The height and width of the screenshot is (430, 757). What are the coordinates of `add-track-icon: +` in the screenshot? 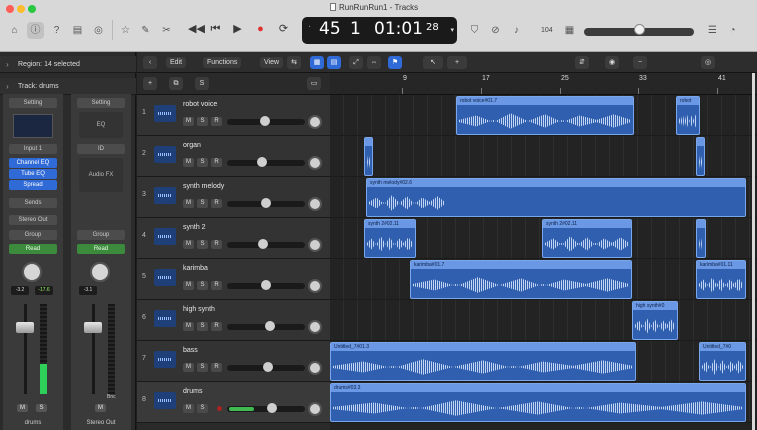 It's located at (150, 83).